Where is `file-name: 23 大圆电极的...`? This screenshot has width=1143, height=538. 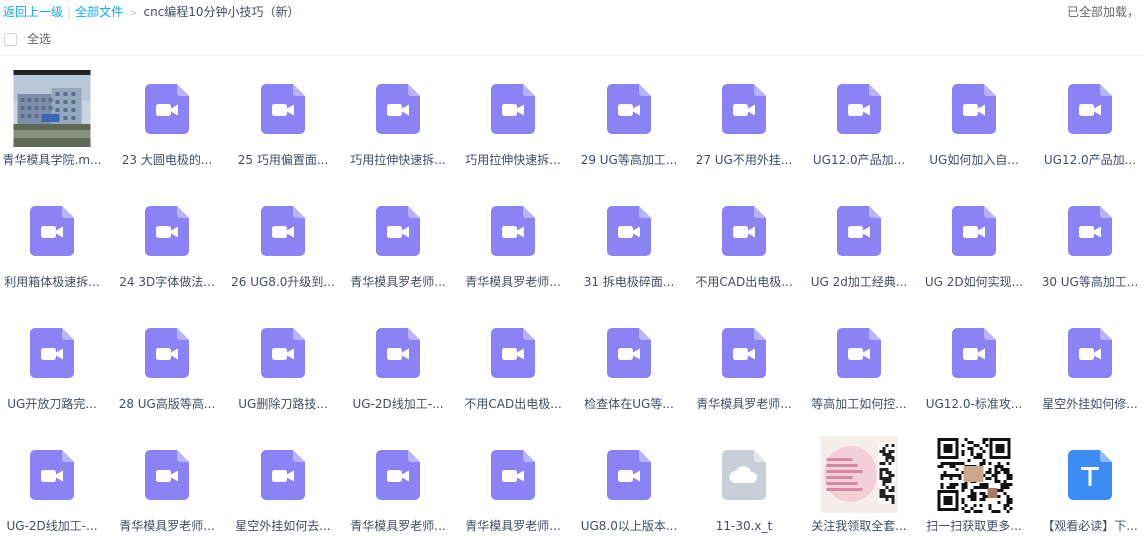 file-name: 23 大圆电极的... is located at coordinates (167, 160).